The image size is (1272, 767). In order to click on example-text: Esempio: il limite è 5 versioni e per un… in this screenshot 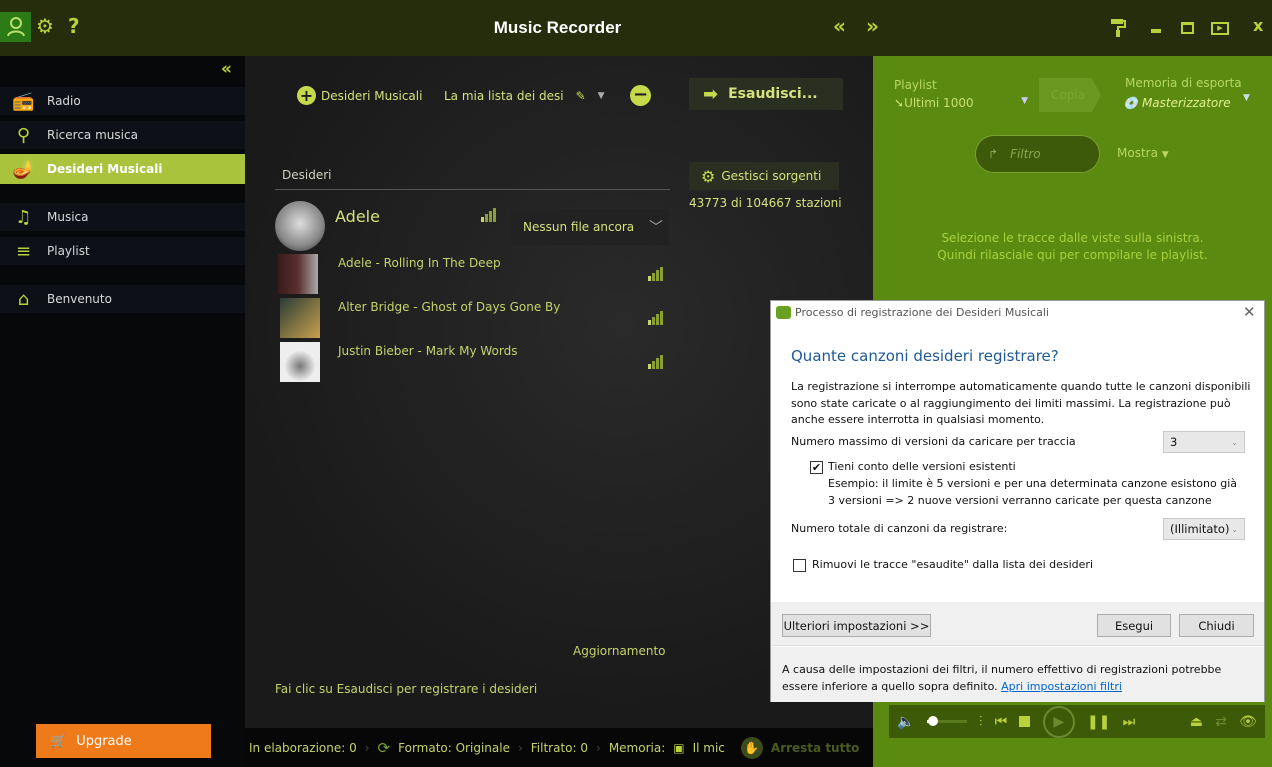, I will do `click(1033, 492)`.